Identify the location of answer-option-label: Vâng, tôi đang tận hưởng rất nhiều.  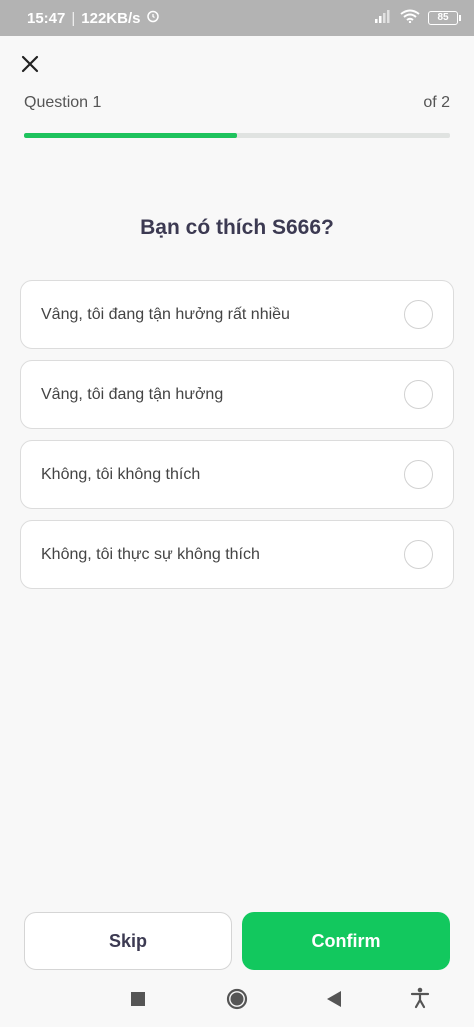
(165, 314).